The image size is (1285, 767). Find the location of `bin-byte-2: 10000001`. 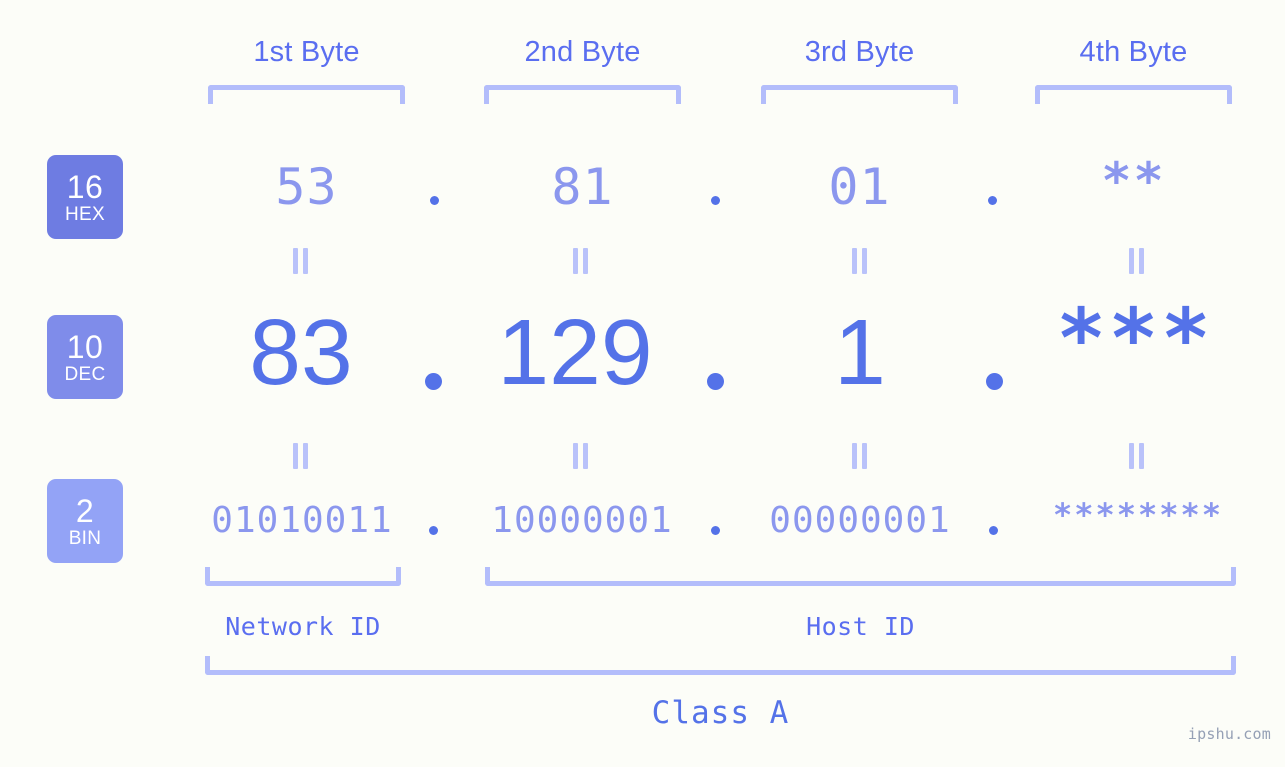

bin-byte-2: 10000001 is located at coordinates (582, 520).